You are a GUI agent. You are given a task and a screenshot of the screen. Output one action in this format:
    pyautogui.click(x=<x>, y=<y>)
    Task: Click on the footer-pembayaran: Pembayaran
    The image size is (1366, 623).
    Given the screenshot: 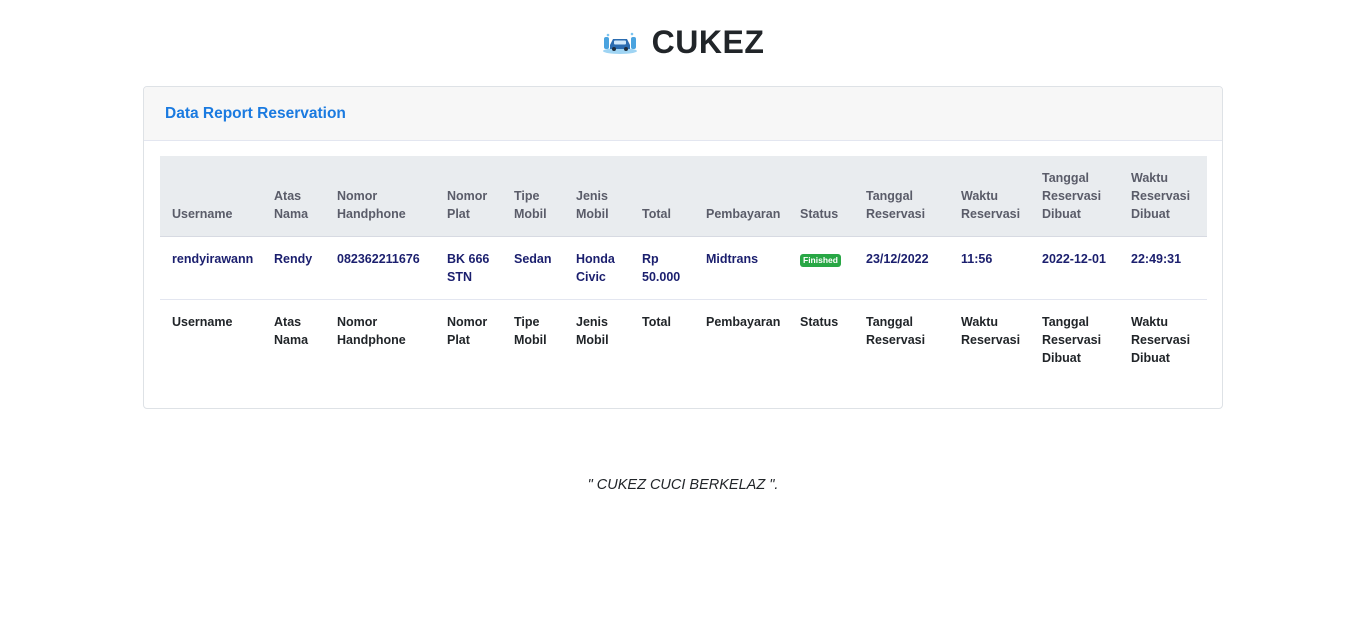 What is the action you would take?
    pyautogui.click(x=743, y=321)
    